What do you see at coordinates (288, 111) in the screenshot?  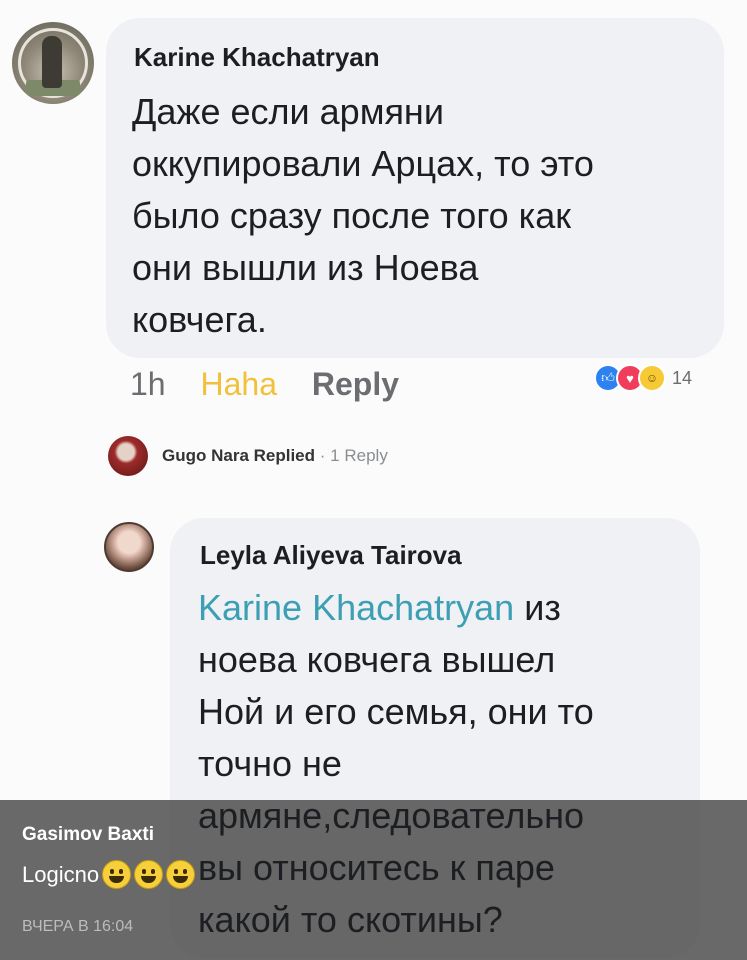 I see `comment-line: Даже если армяни` at bounding box center [288, 111].